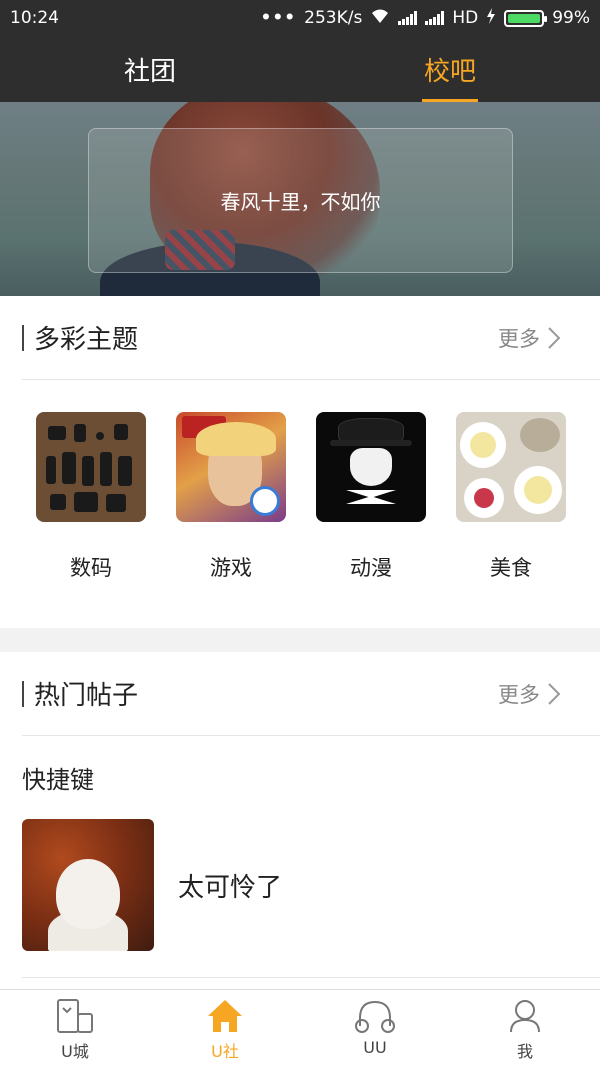 This screenshot has height=1067, width=600. I want to click on food-plates-image, so click(511, 467).